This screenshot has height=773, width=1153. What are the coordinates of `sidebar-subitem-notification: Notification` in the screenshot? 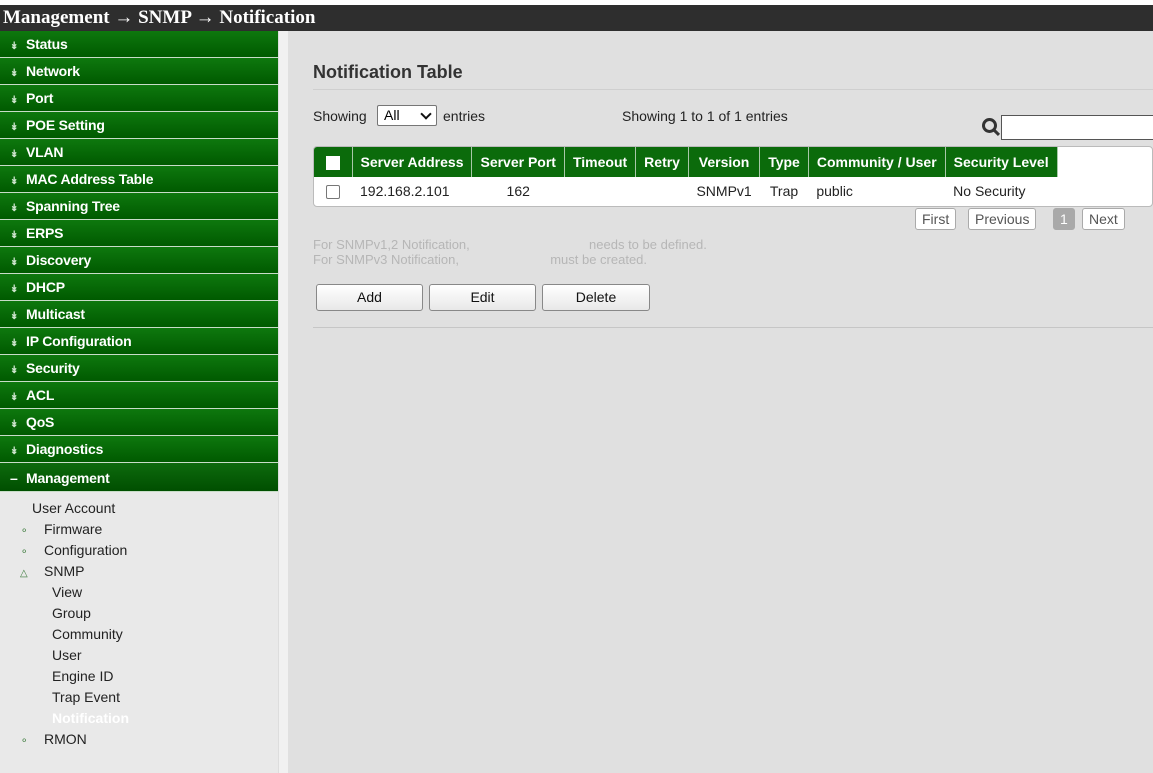 It's located at (139, 718).